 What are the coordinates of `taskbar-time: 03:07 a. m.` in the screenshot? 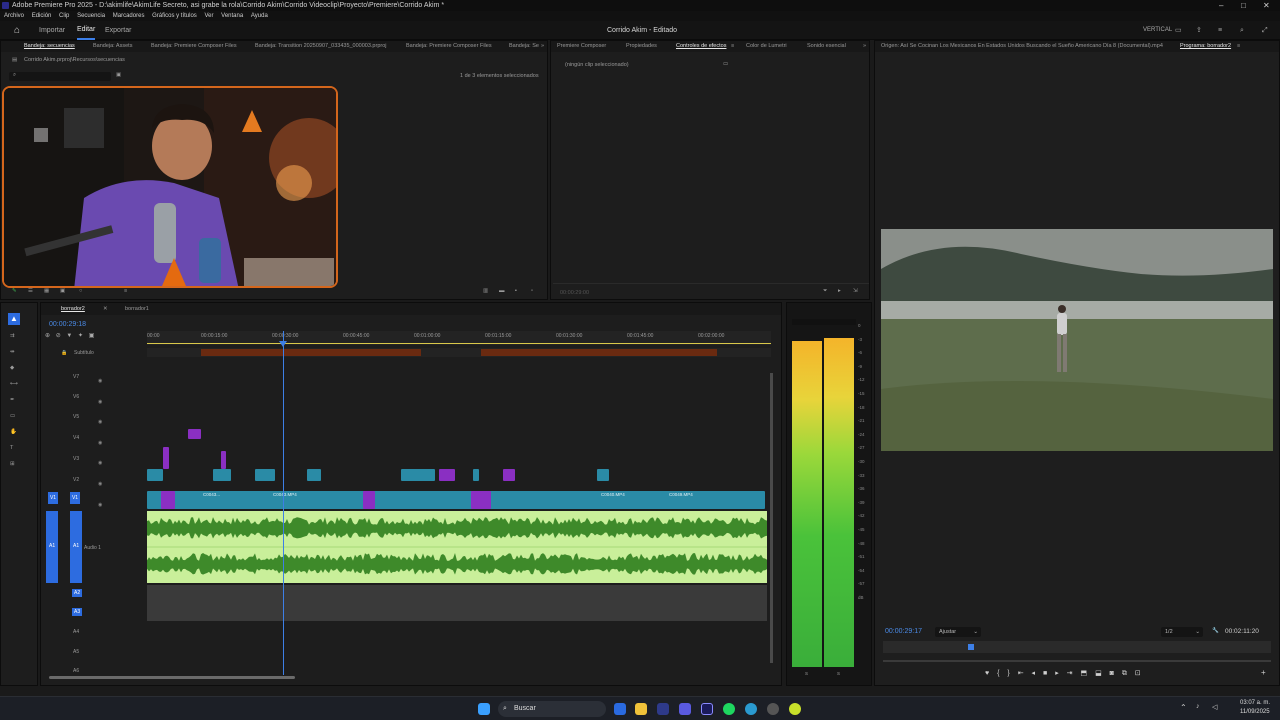 It's located at (1255, 703).